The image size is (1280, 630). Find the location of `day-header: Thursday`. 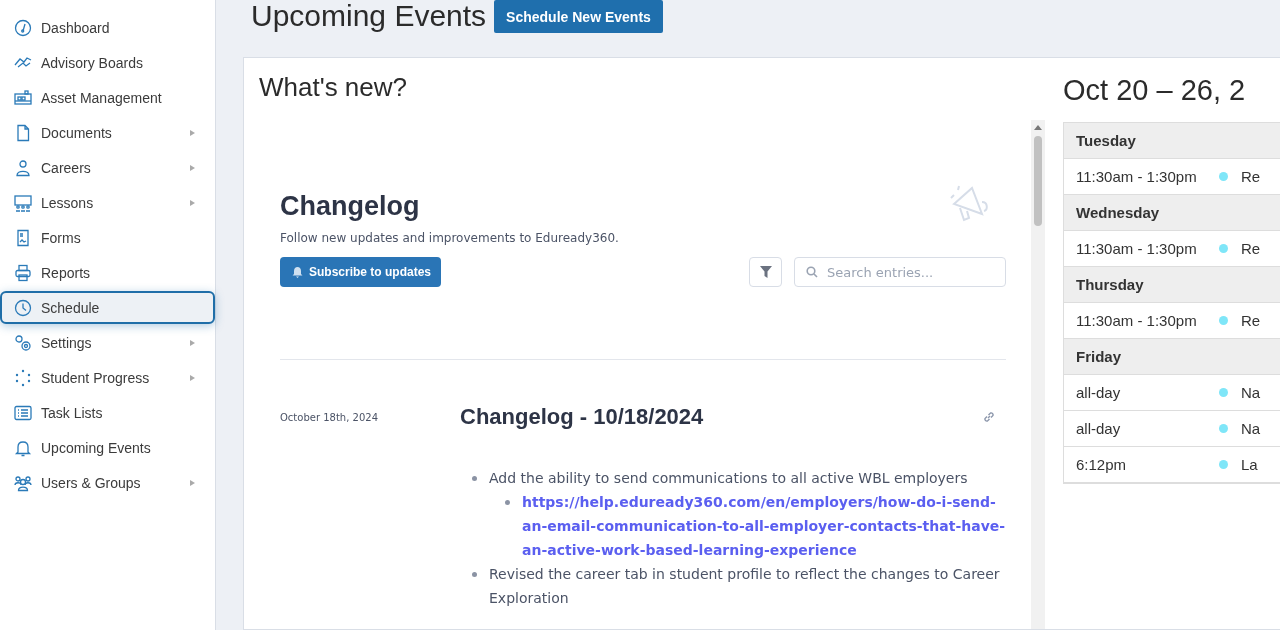

day-header: Thursday is located at coordinates (1172, 285).